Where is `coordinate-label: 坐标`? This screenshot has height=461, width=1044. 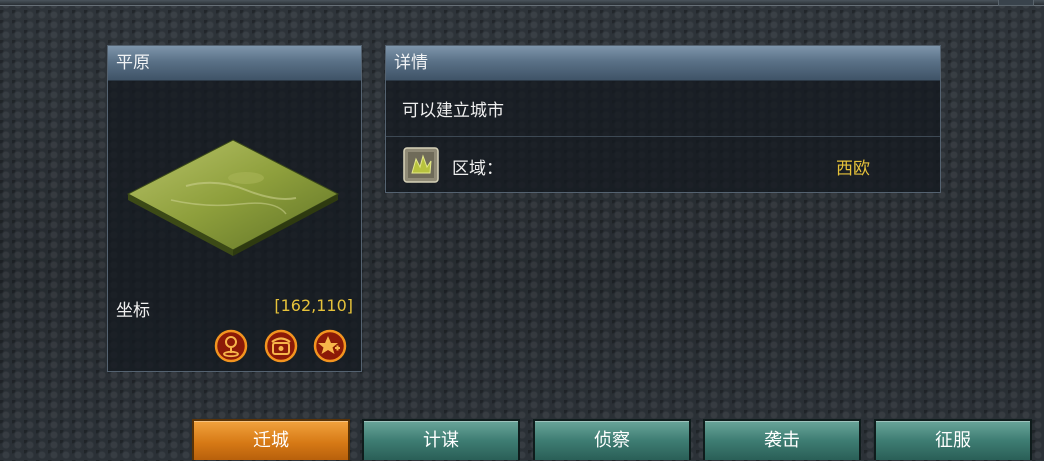 coordinate-label: 坐标 is located at coordinates (133, 311).